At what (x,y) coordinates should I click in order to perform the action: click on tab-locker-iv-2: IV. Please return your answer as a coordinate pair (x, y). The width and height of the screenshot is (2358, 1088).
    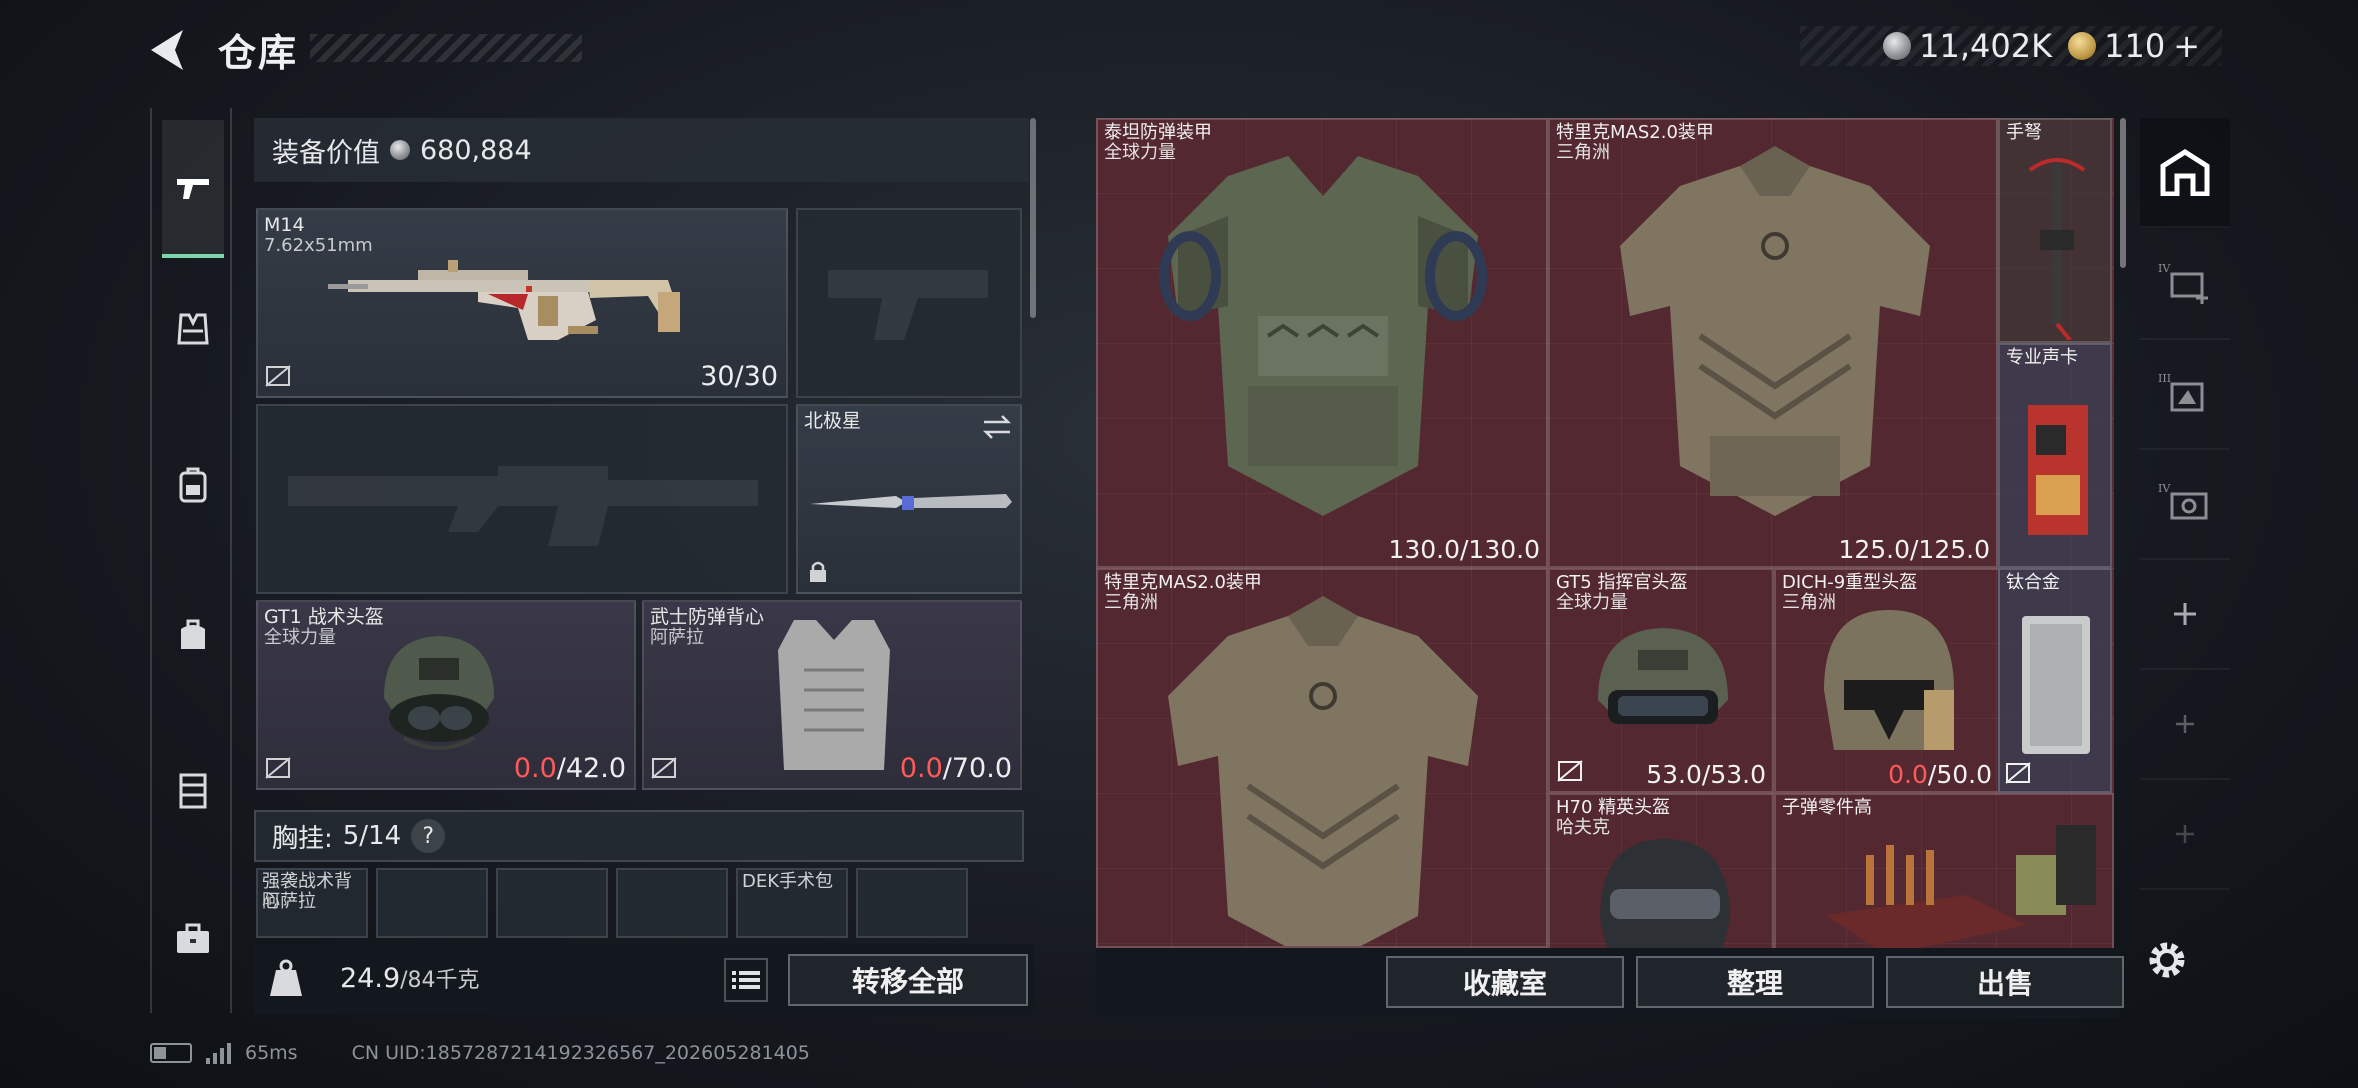
    Looking at the image, I should click on (2185, 505).